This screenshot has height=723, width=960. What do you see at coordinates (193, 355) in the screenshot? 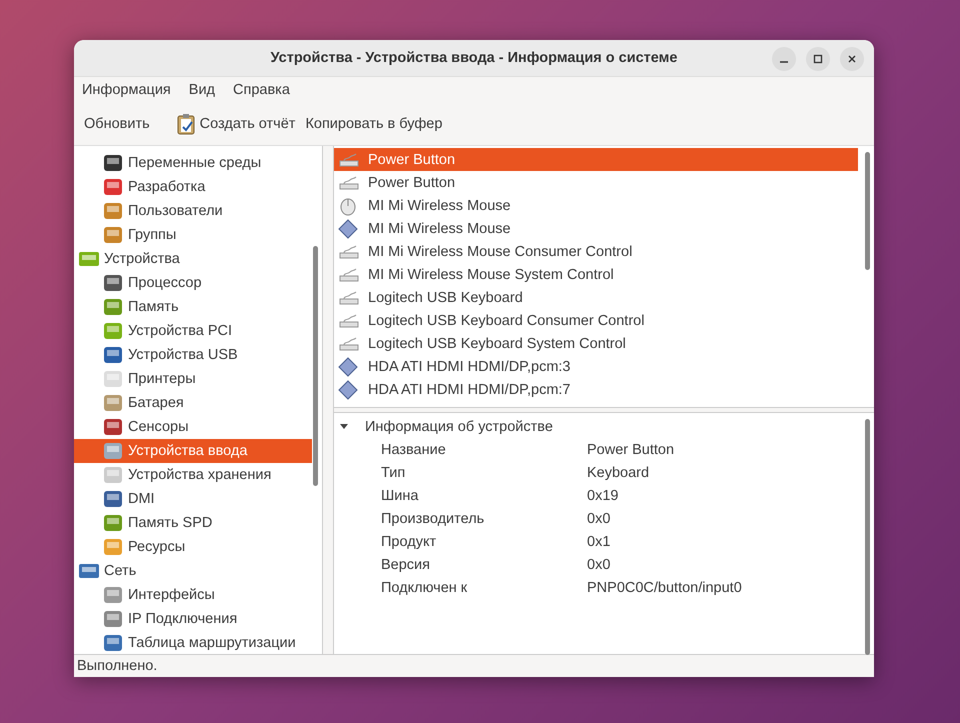
I see `sidebar-item: Устройства USB` at bounding box center [193, 355].